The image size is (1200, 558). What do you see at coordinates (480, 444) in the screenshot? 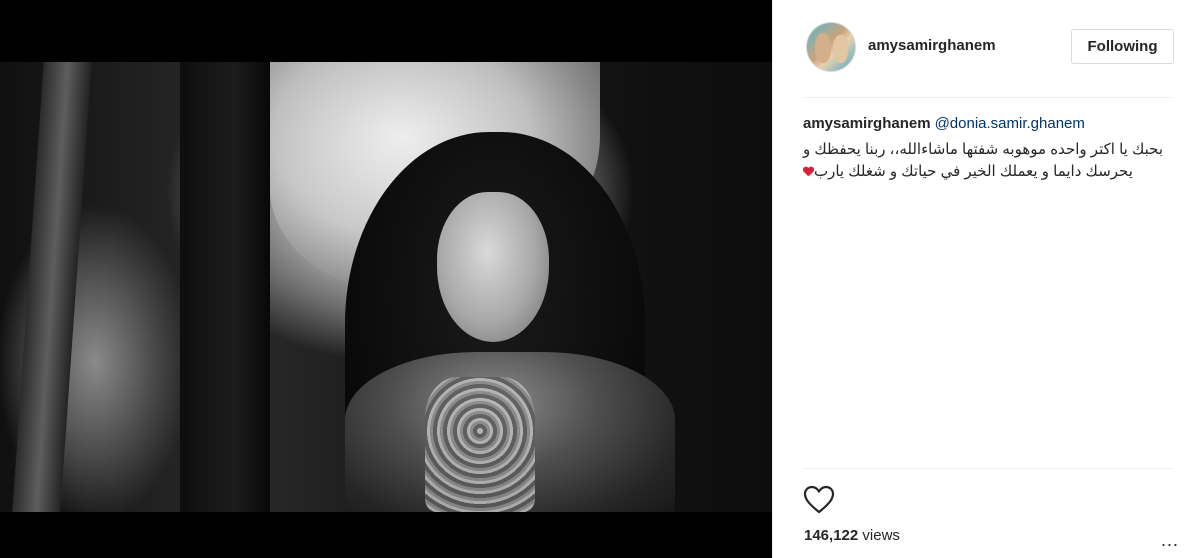
I see `costume-embroidery` at bounding box center [480, 444].